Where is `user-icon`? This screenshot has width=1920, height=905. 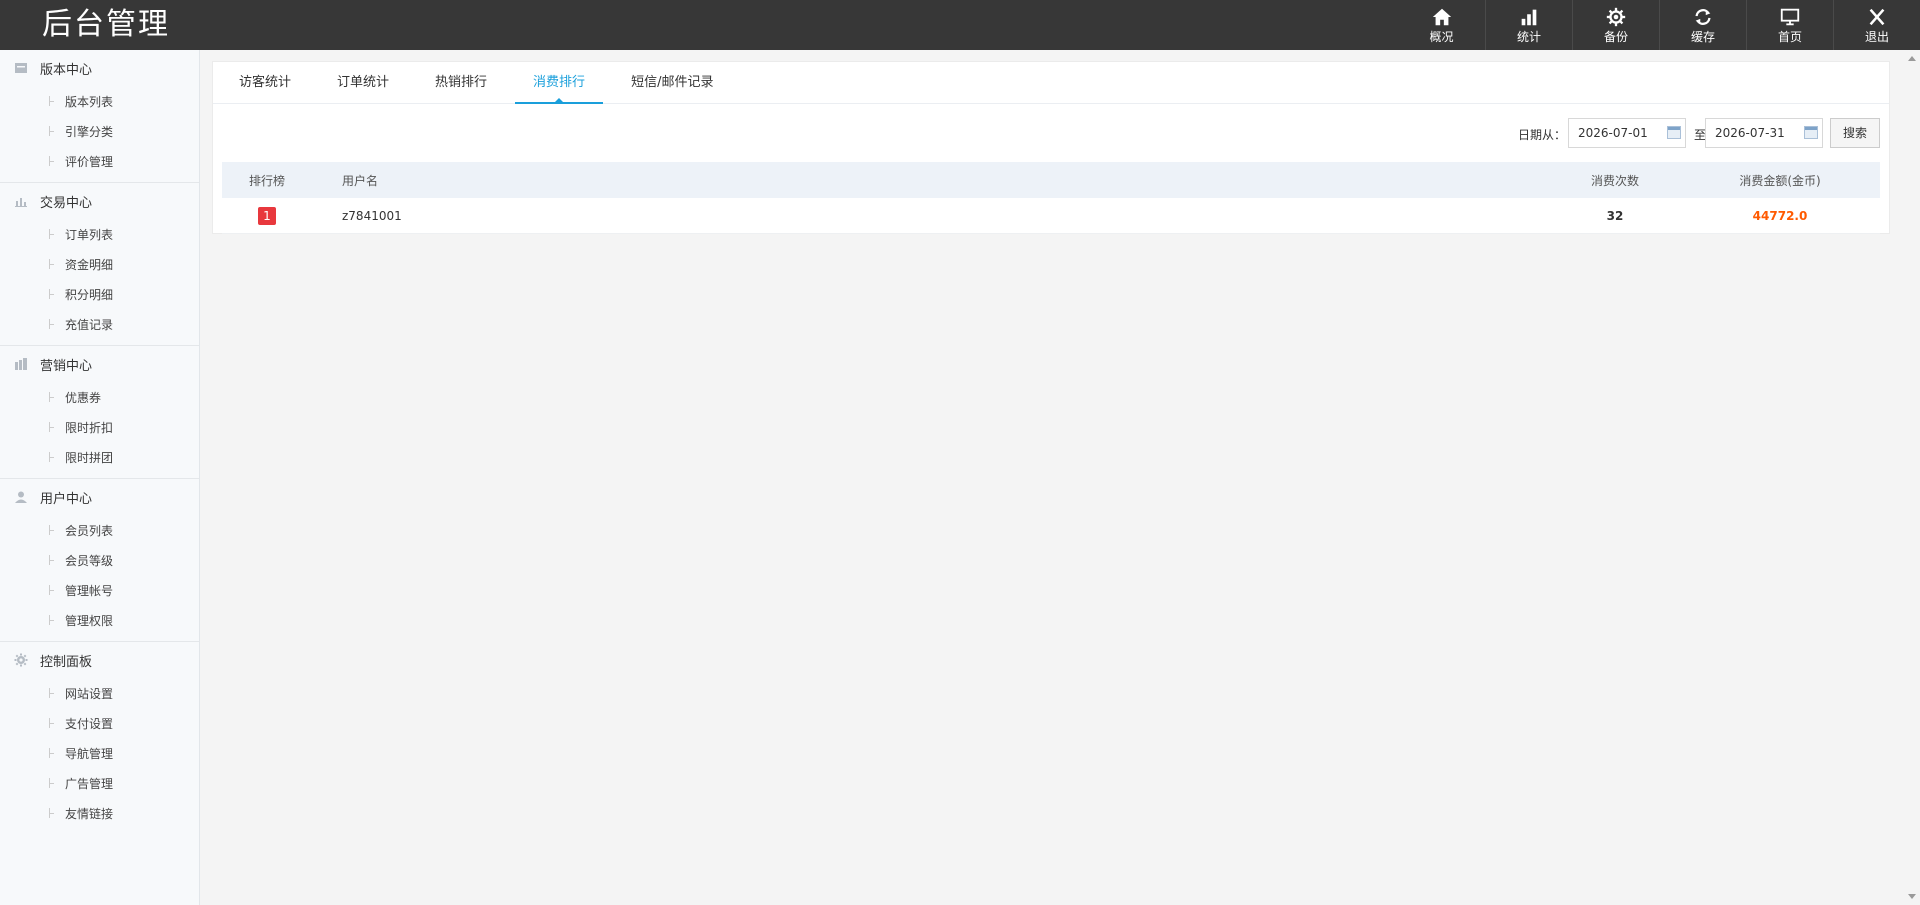
user-icon is located at coordinates (21, 497).